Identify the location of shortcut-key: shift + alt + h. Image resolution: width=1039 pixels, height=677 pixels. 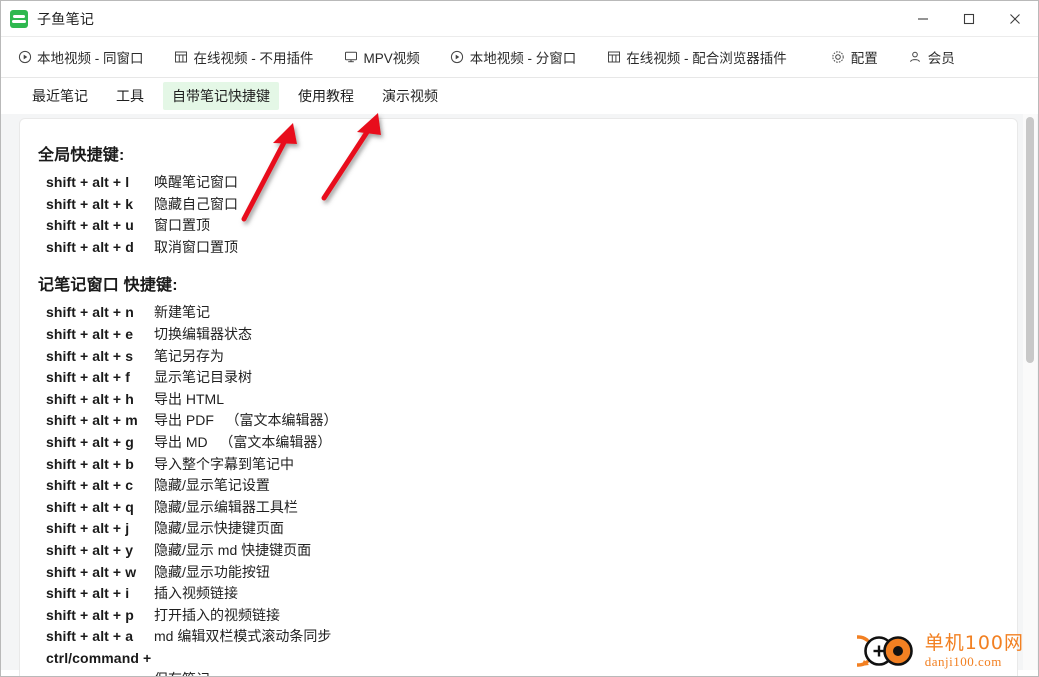
(90, 398).